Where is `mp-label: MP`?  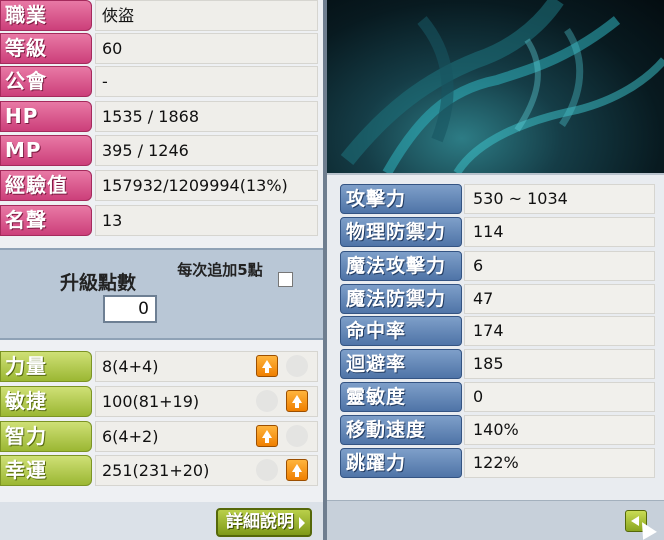 mp-label: MP is located at coordinates (46, 150).